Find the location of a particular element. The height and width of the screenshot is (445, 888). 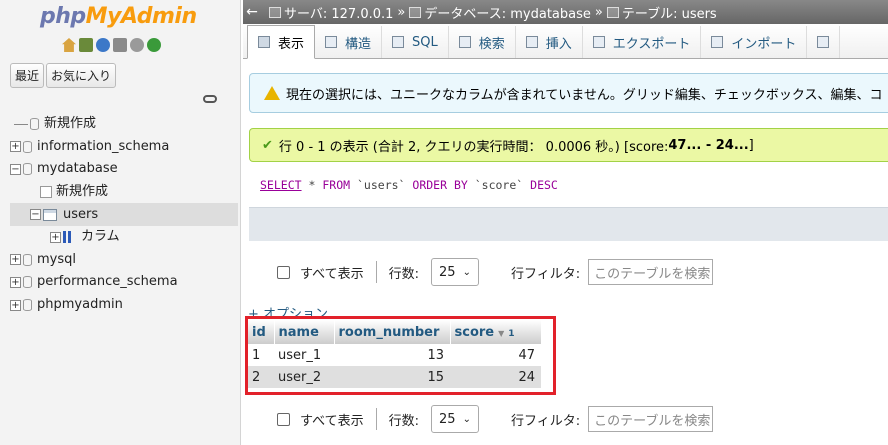

tab-label: インポート is located at coordinates (764, 44).